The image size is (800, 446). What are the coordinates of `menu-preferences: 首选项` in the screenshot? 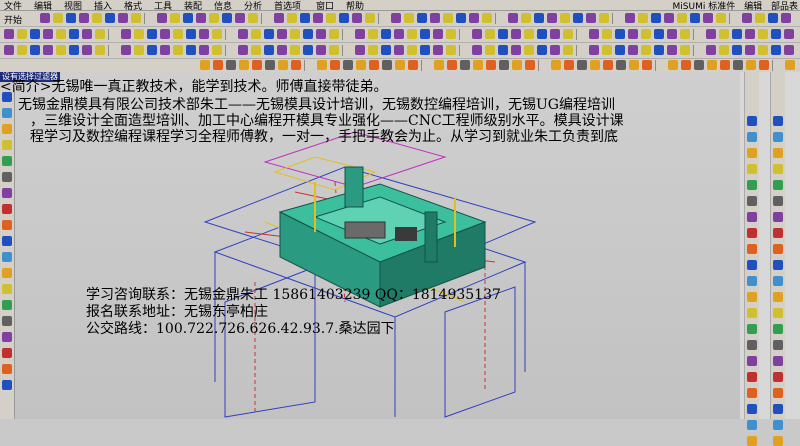 It's located at (287, 5).